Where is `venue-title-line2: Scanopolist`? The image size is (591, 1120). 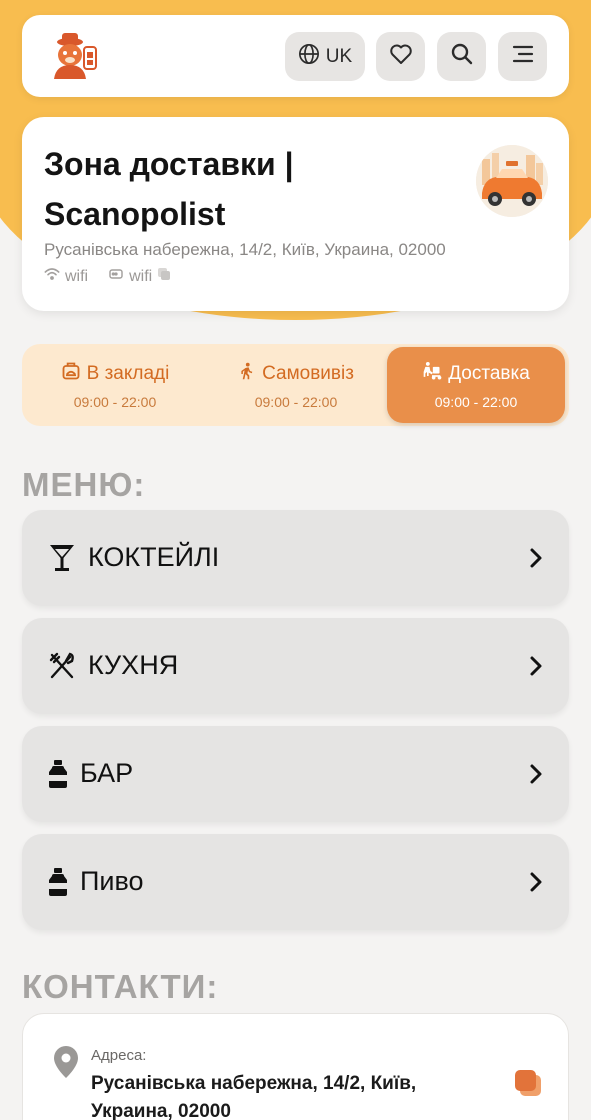
venue-title-line2: Scanopolist is located at coordinates (135, 214).